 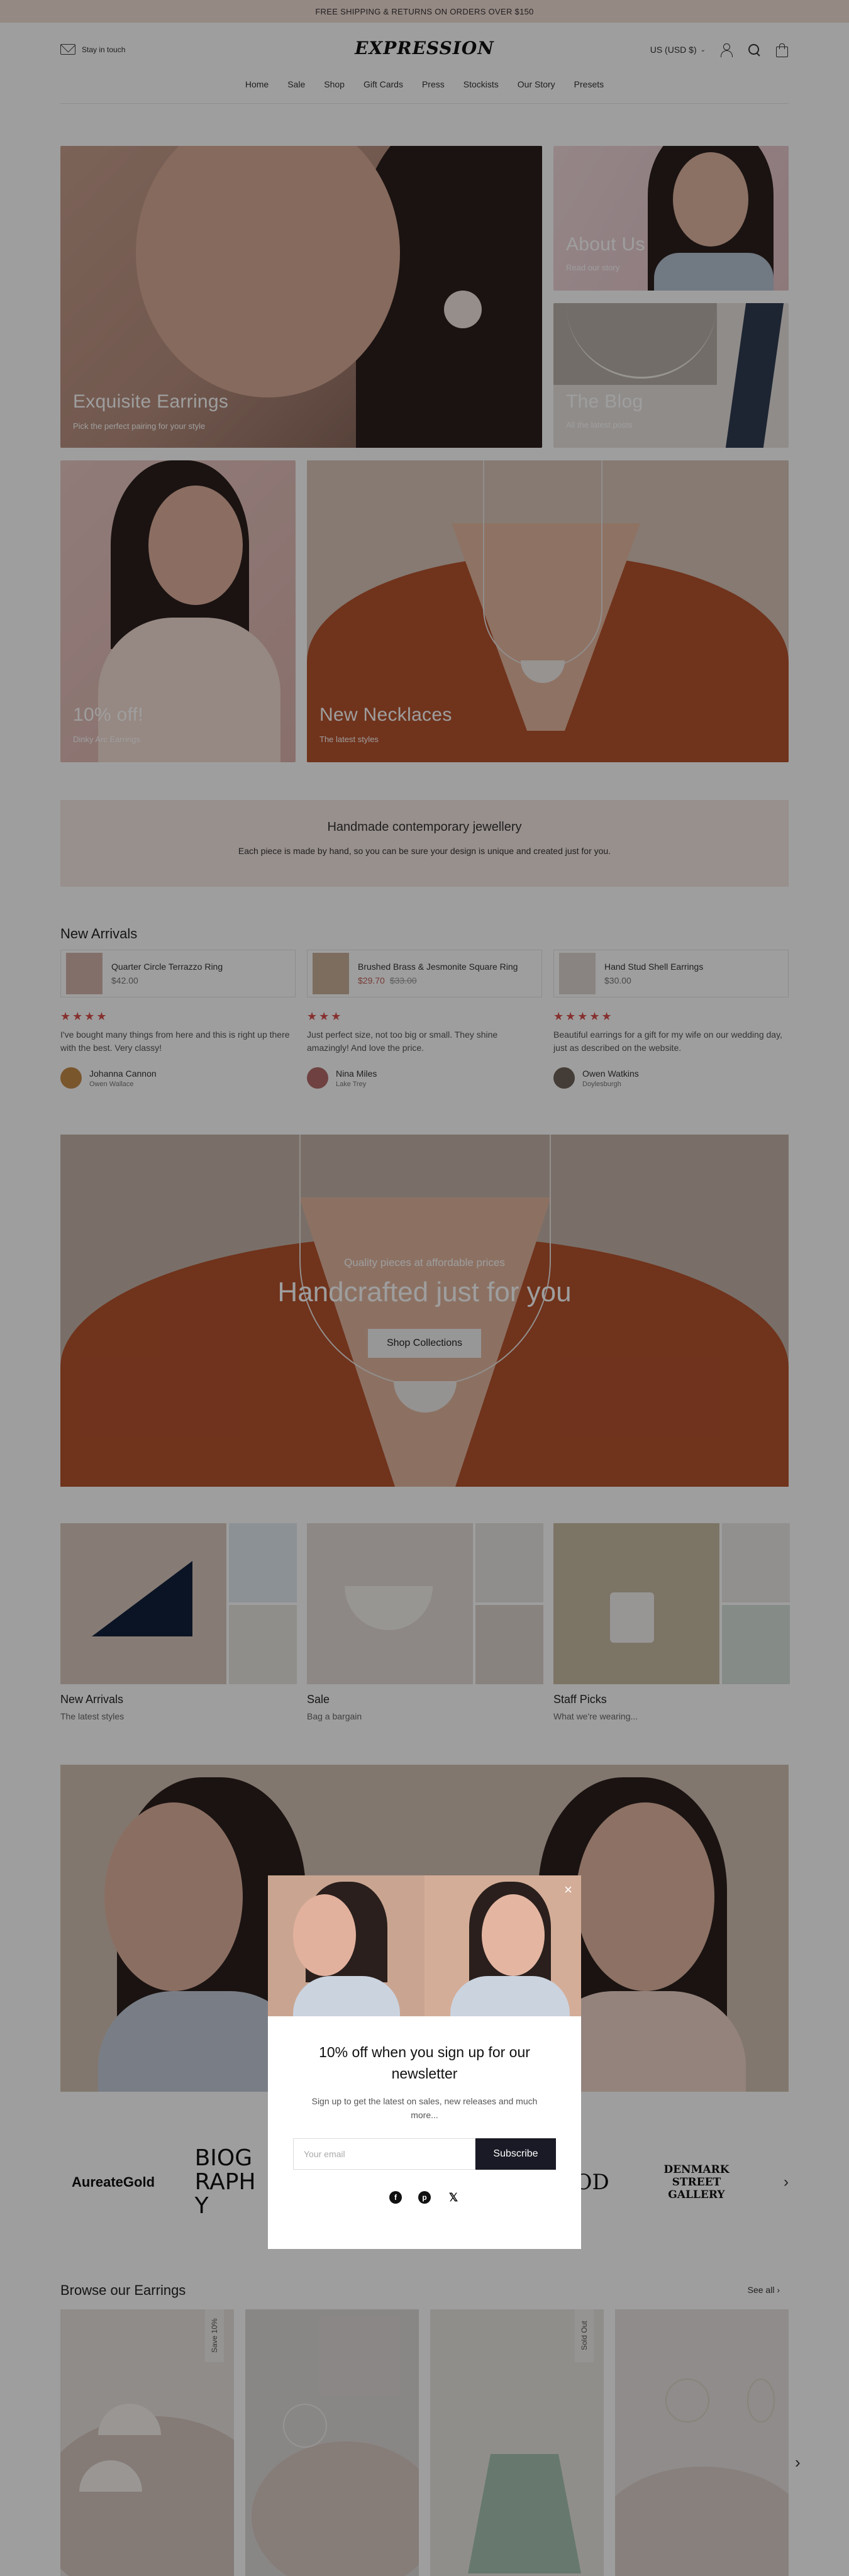 I want to click on subscribe-button: Subscribe, so click(x=515, y=2154).